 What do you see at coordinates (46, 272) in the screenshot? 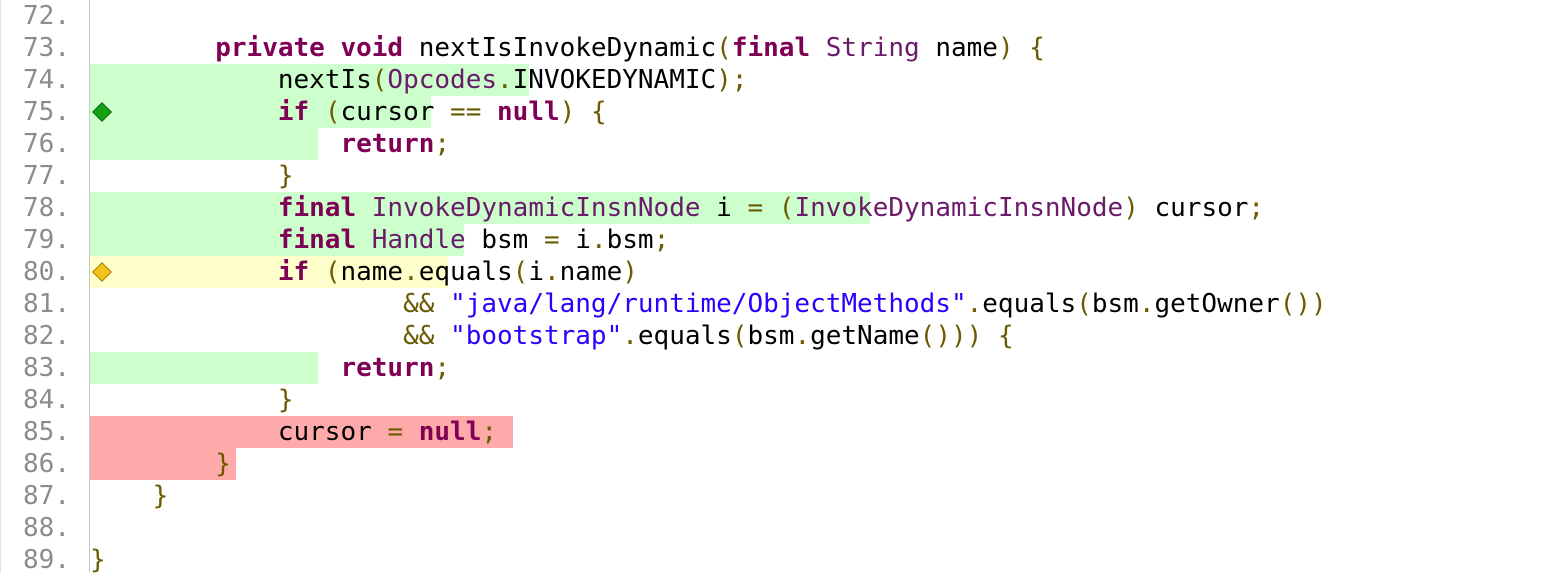
I see `line-number: 80.` at bounding box center [46, 272].